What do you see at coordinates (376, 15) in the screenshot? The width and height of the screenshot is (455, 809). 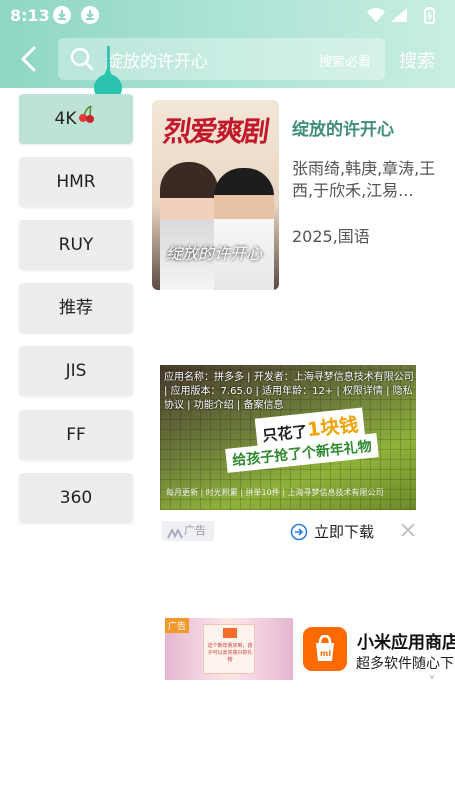 I see `wifi-icon` at bounding box center [376, 15].